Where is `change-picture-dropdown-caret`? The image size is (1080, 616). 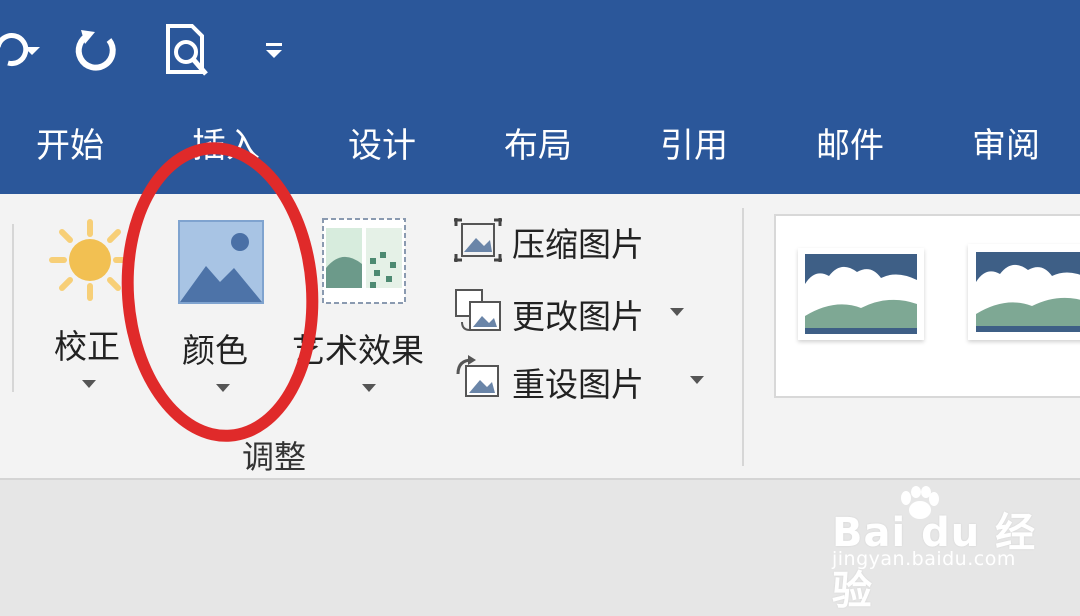
change-picture-dropdown-caret is located at coordinates (677, 312).